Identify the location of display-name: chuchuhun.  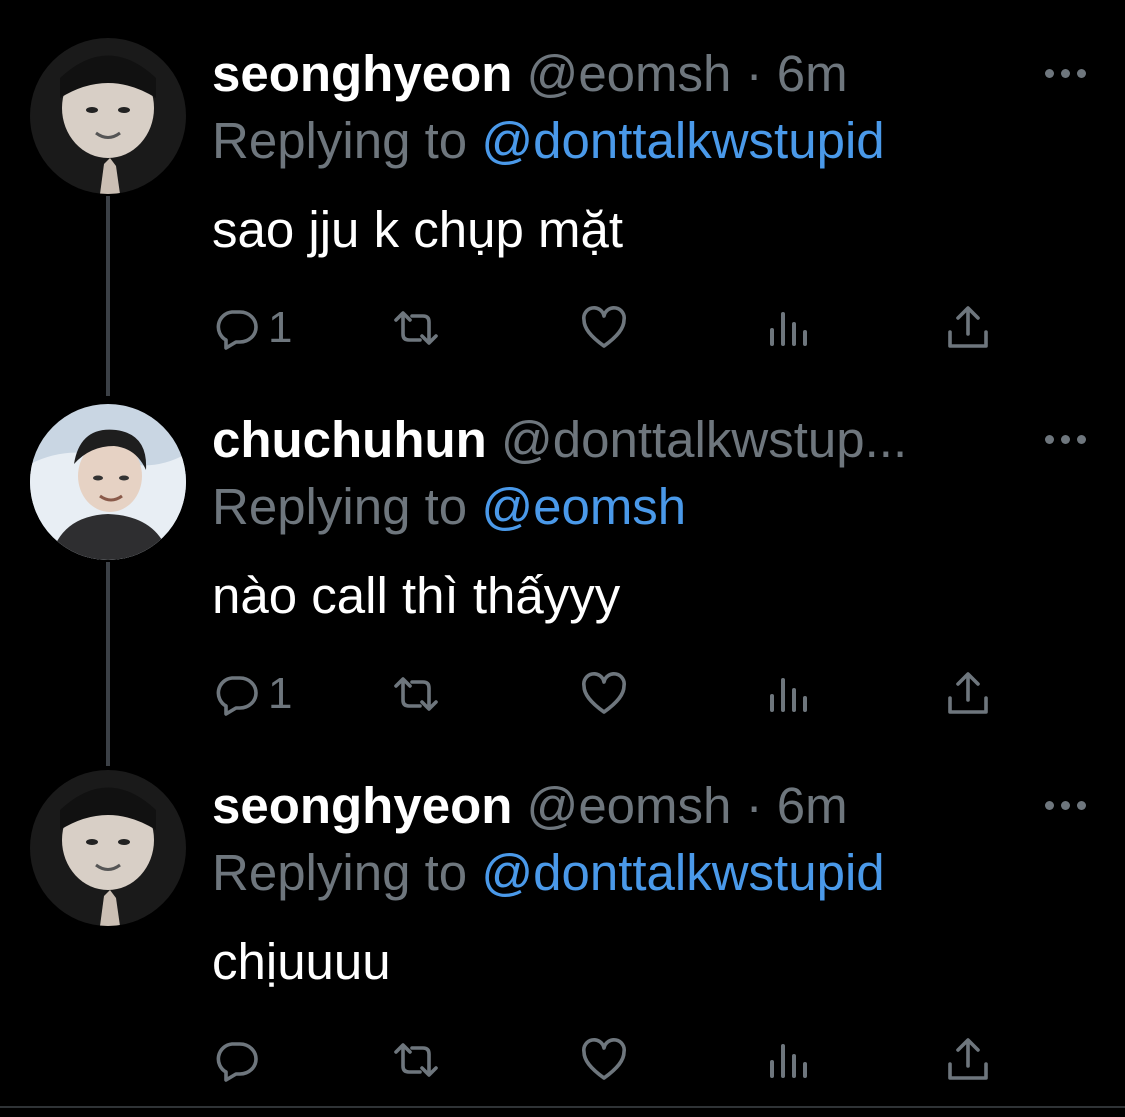
(349, 439).